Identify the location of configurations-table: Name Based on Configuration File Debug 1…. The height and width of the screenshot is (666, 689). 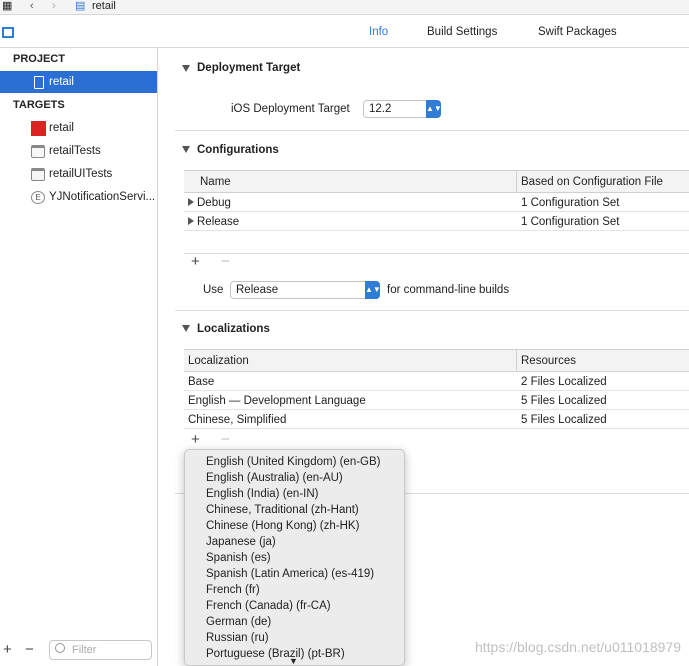
(436, 200).